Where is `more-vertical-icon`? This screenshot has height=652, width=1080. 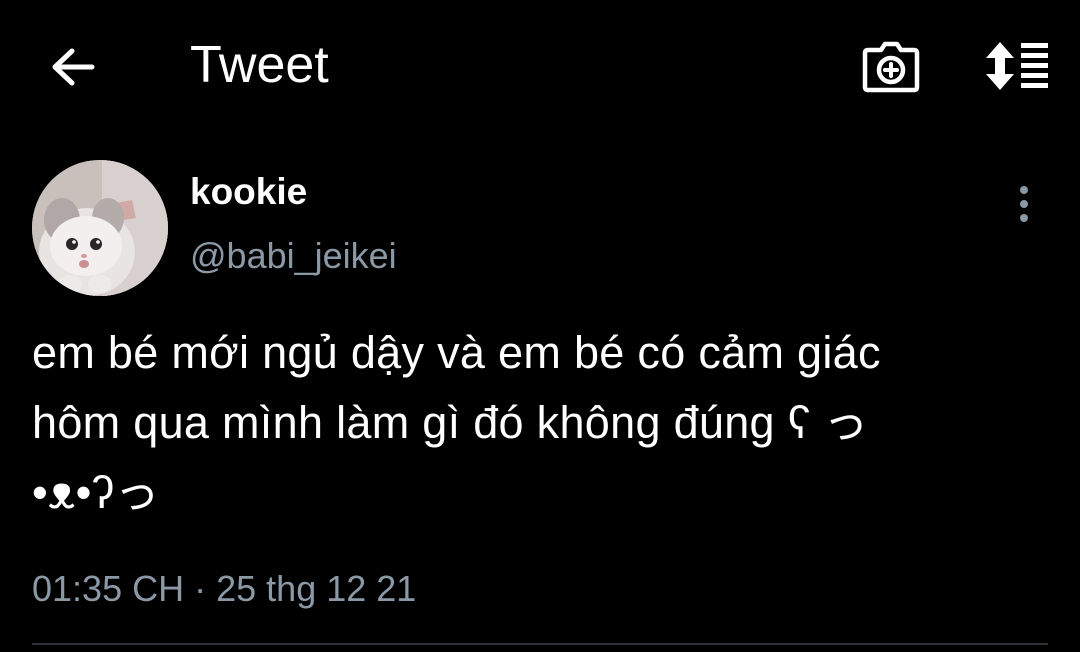
more-vertical-icon is located at coordinates (1024, 204).